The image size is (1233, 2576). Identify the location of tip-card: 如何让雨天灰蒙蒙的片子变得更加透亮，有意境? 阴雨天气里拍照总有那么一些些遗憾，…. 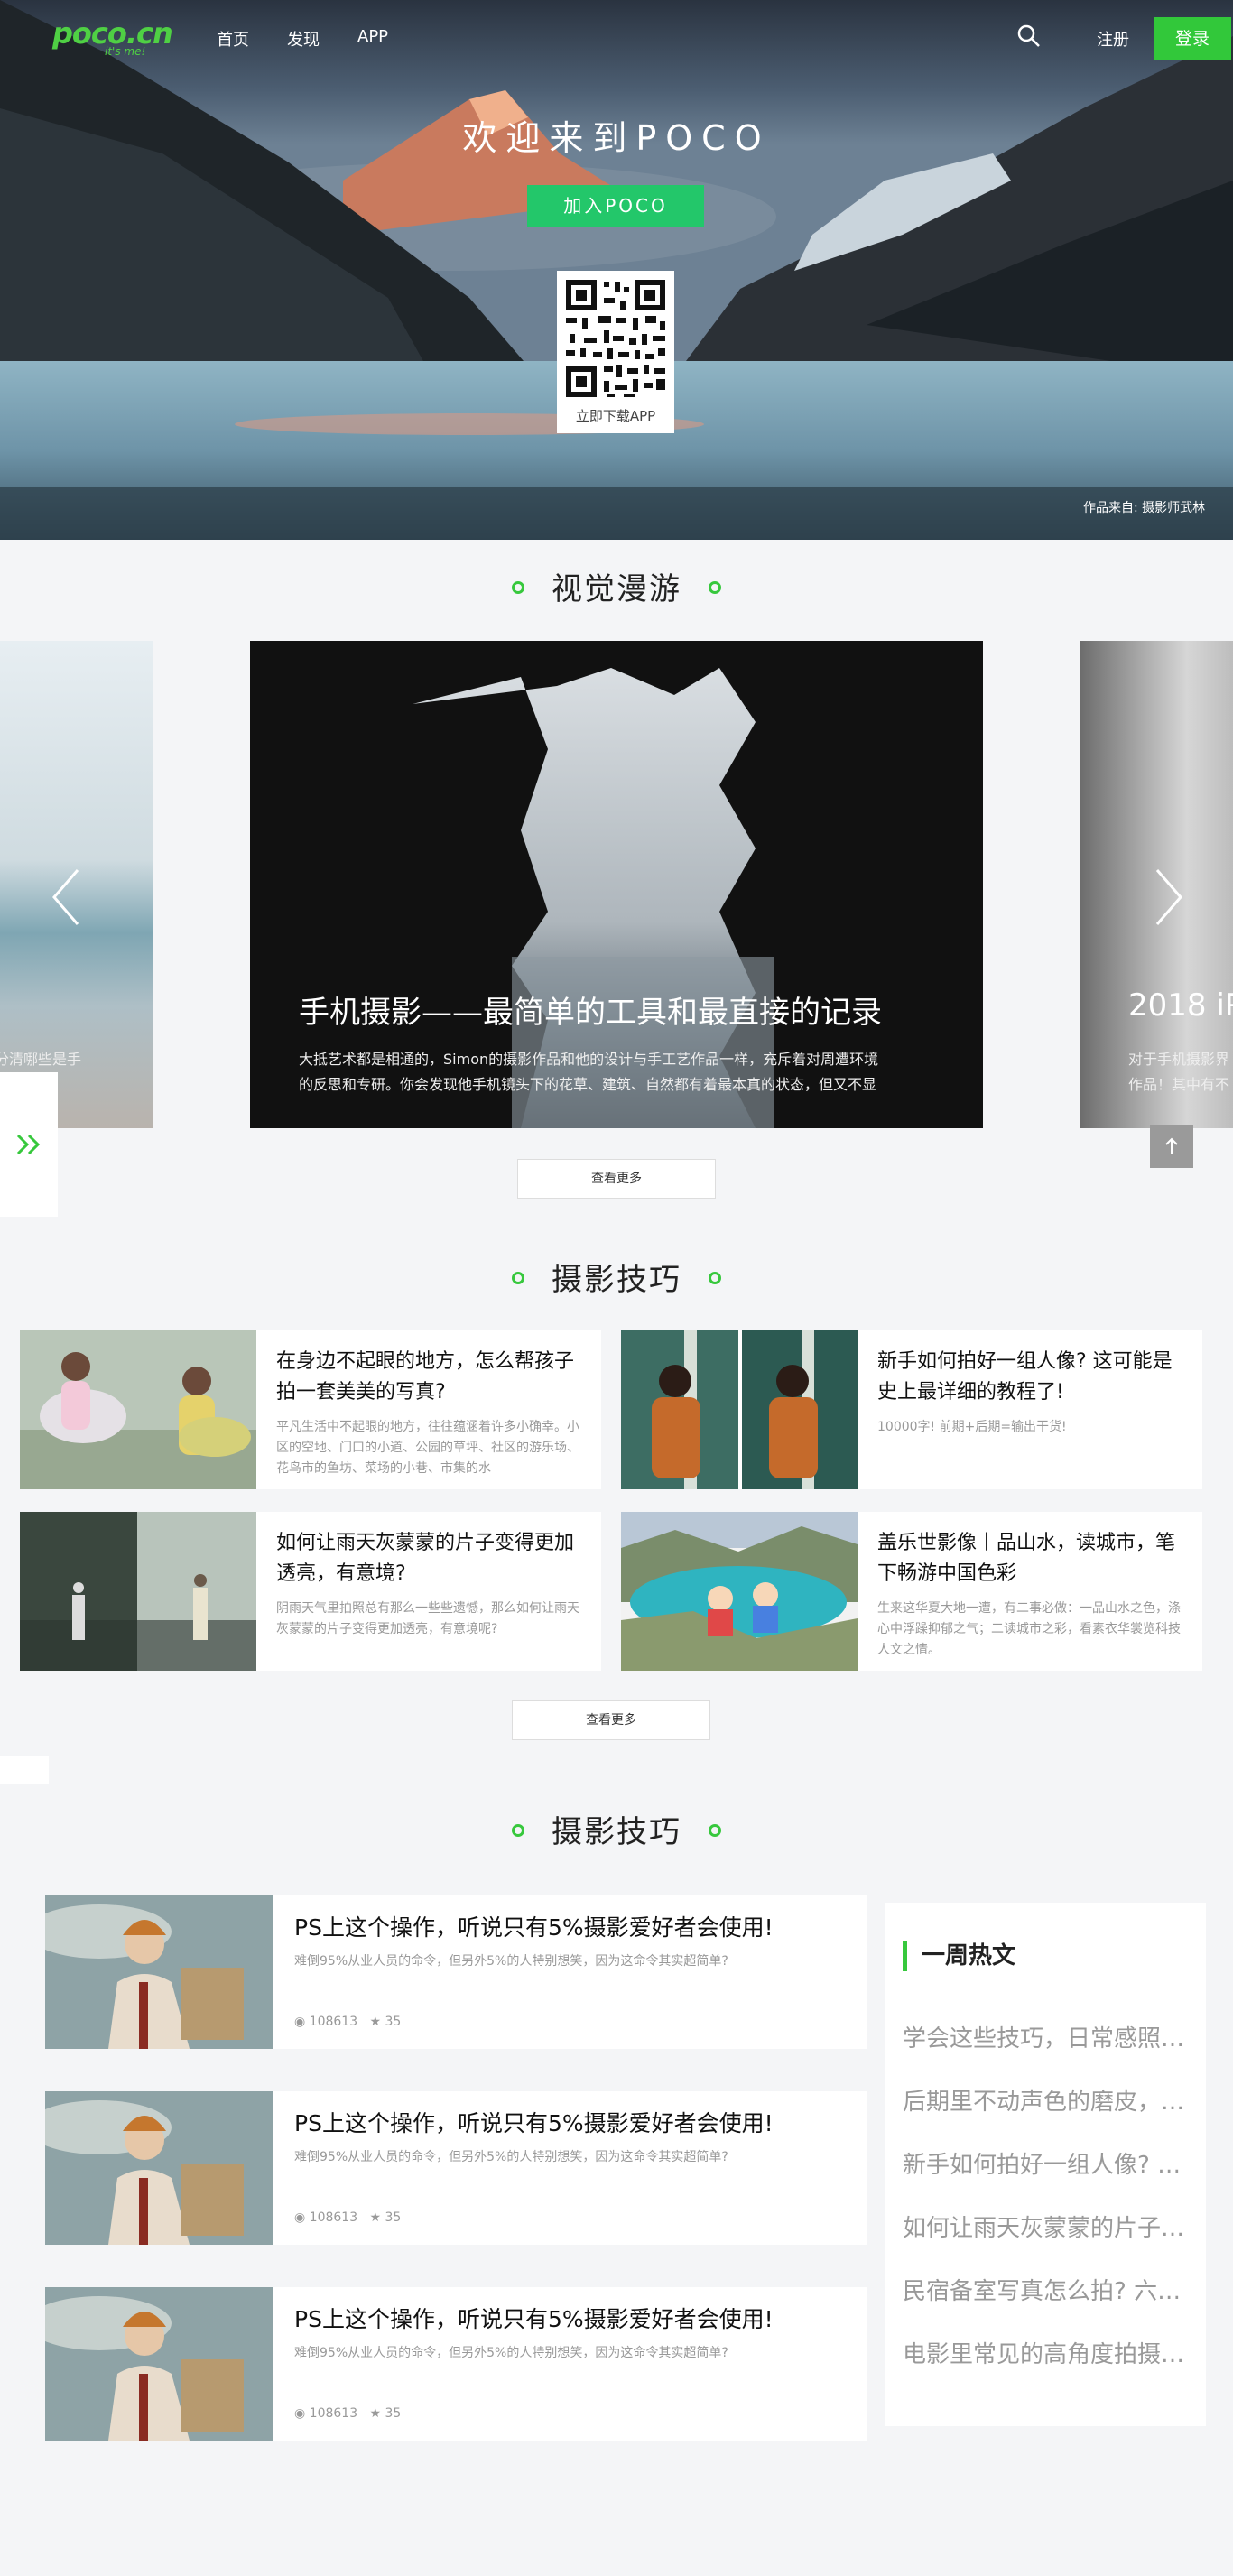
(310, 1591).